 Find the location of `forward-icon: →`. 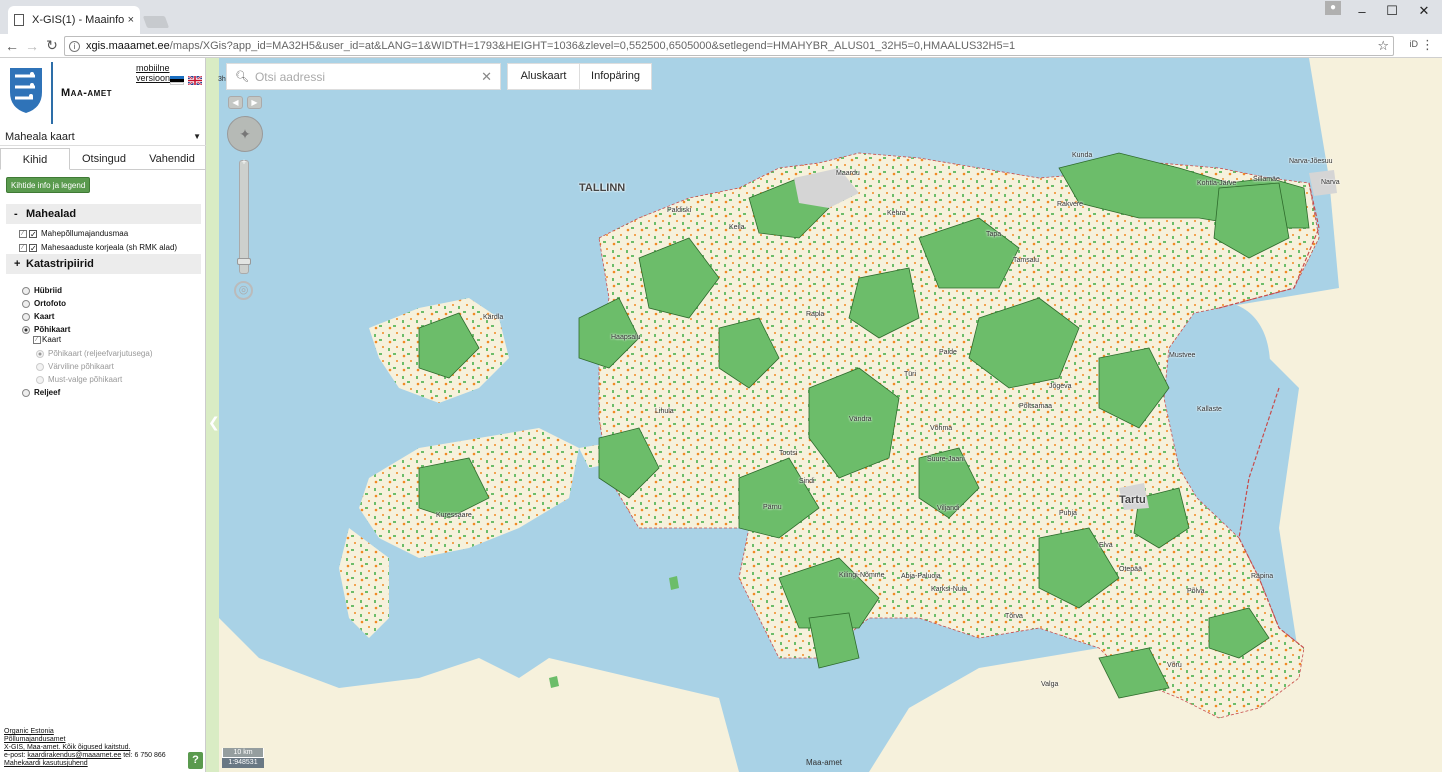

forward-icon: → is located at coordinates (32, 46).